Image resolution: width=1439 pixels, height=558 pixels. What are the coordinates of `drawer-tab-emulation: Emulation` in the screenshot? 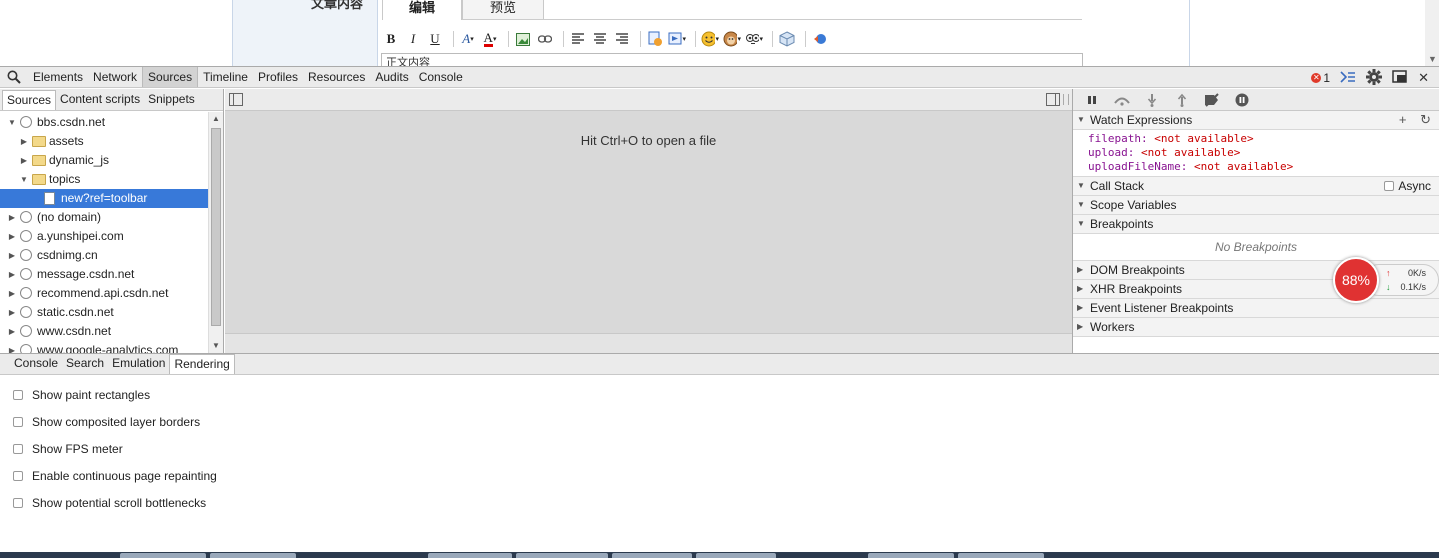 It's located at (138, 364).